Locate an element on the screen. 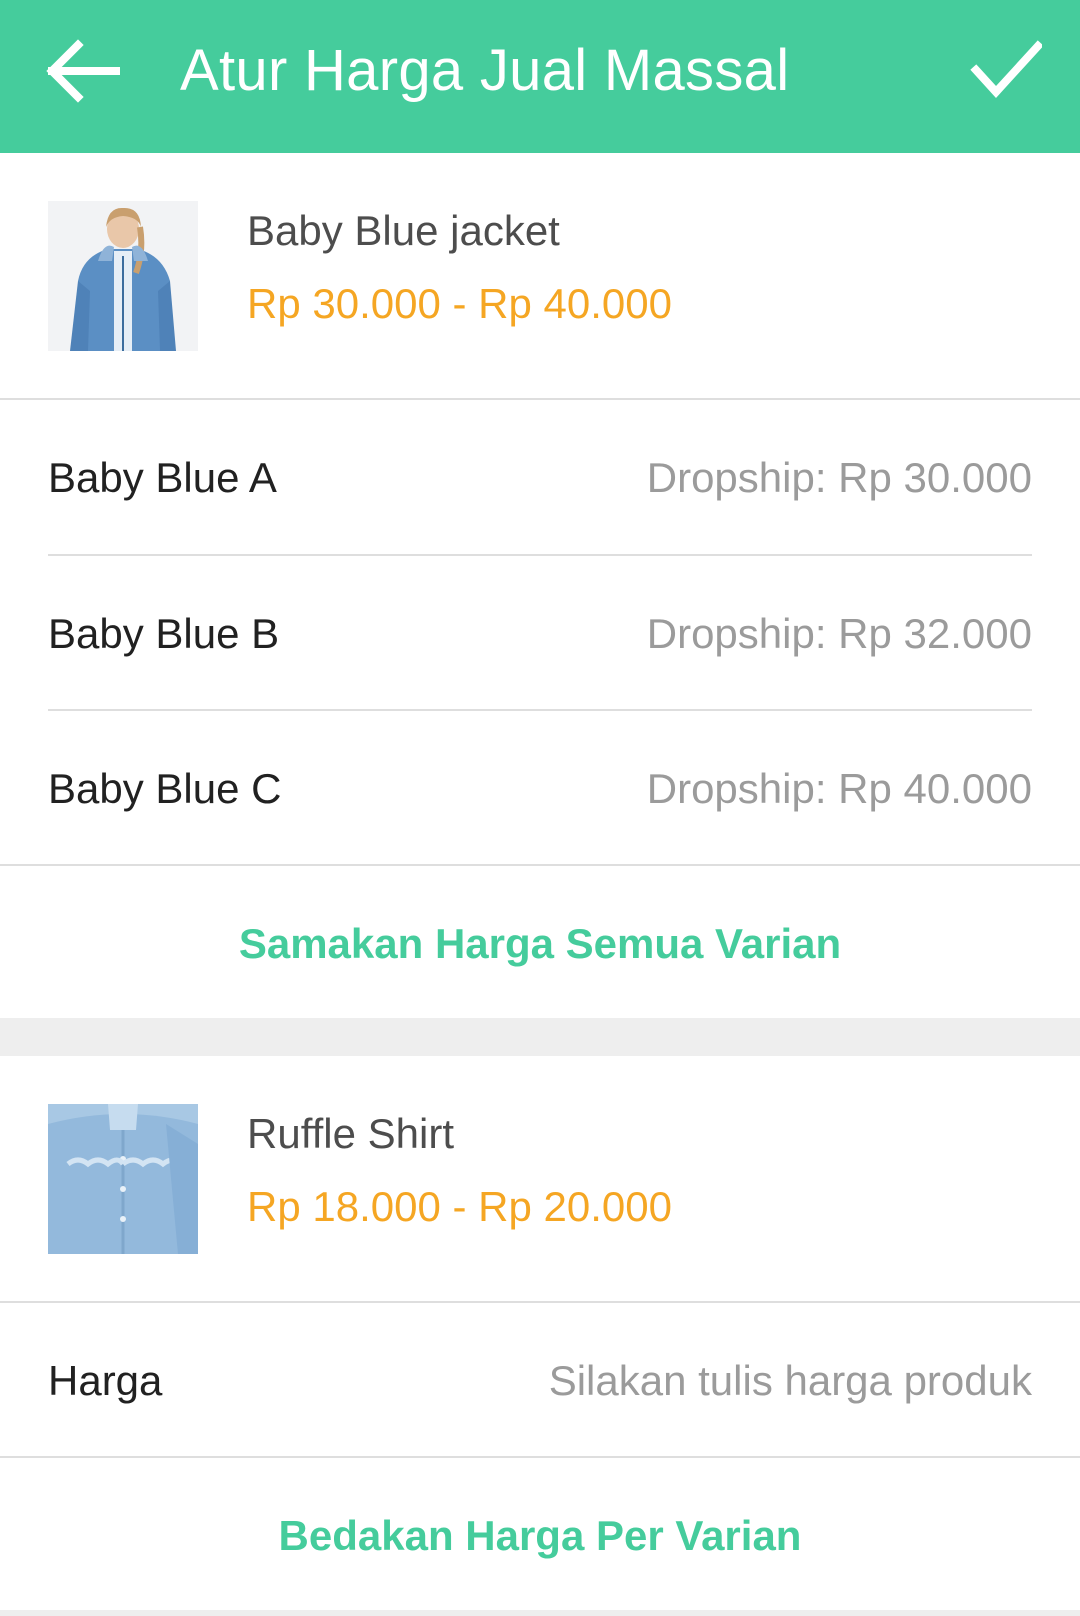 This screenshot has height=1616, width=1080. app-bar: Atur Harga Jual Massal is located at coordinates (540, 76).